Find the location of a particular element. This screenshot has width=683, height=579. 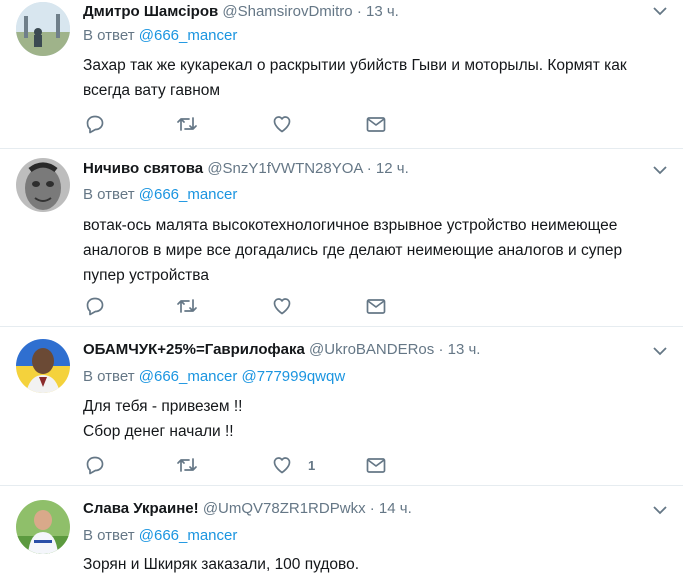

timestamp: · 14 ч. is located at coordinates (391, 508).